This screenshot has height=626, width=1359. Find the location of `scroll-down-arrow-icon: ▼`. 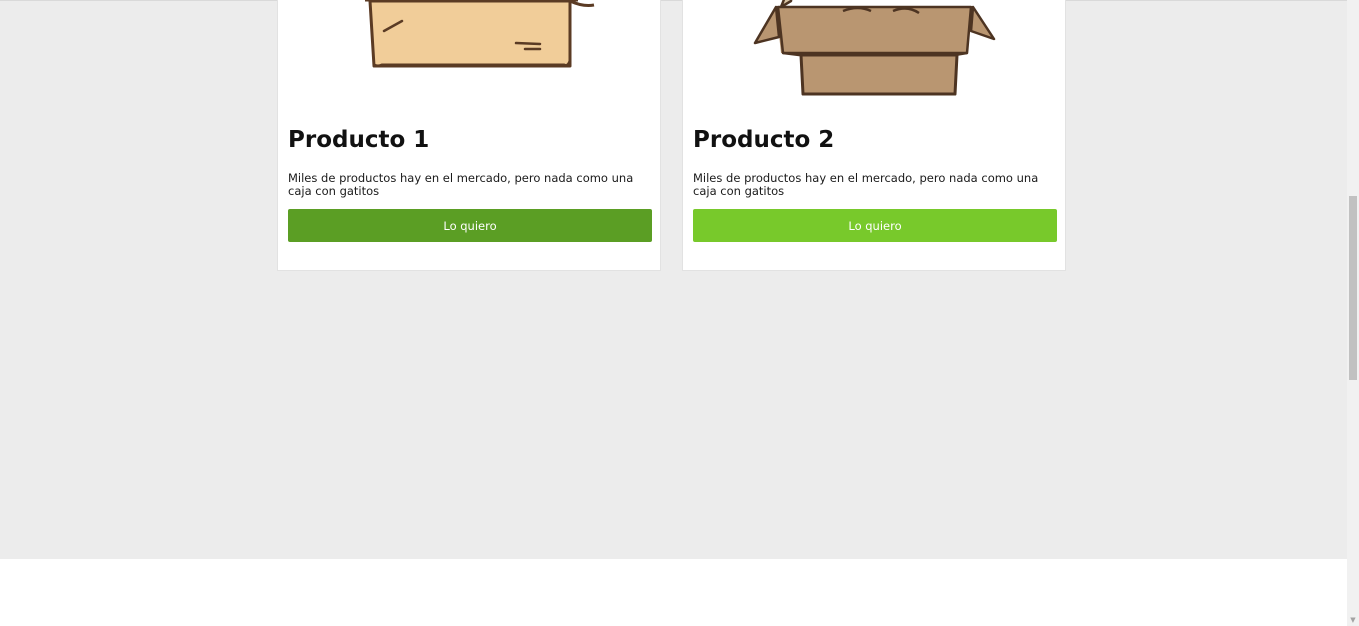

scroll-down-arrow-icon: ▼ is located at coordinates (1353, 620).